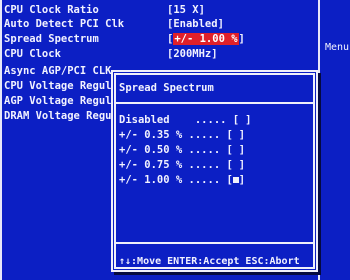 Image resolution: width=350 pixels, height=280 pixels. Describe the element at coordinates (58, 116) in the screenshot. I see `menu-label: DRAM Voltage Regu` at that location.